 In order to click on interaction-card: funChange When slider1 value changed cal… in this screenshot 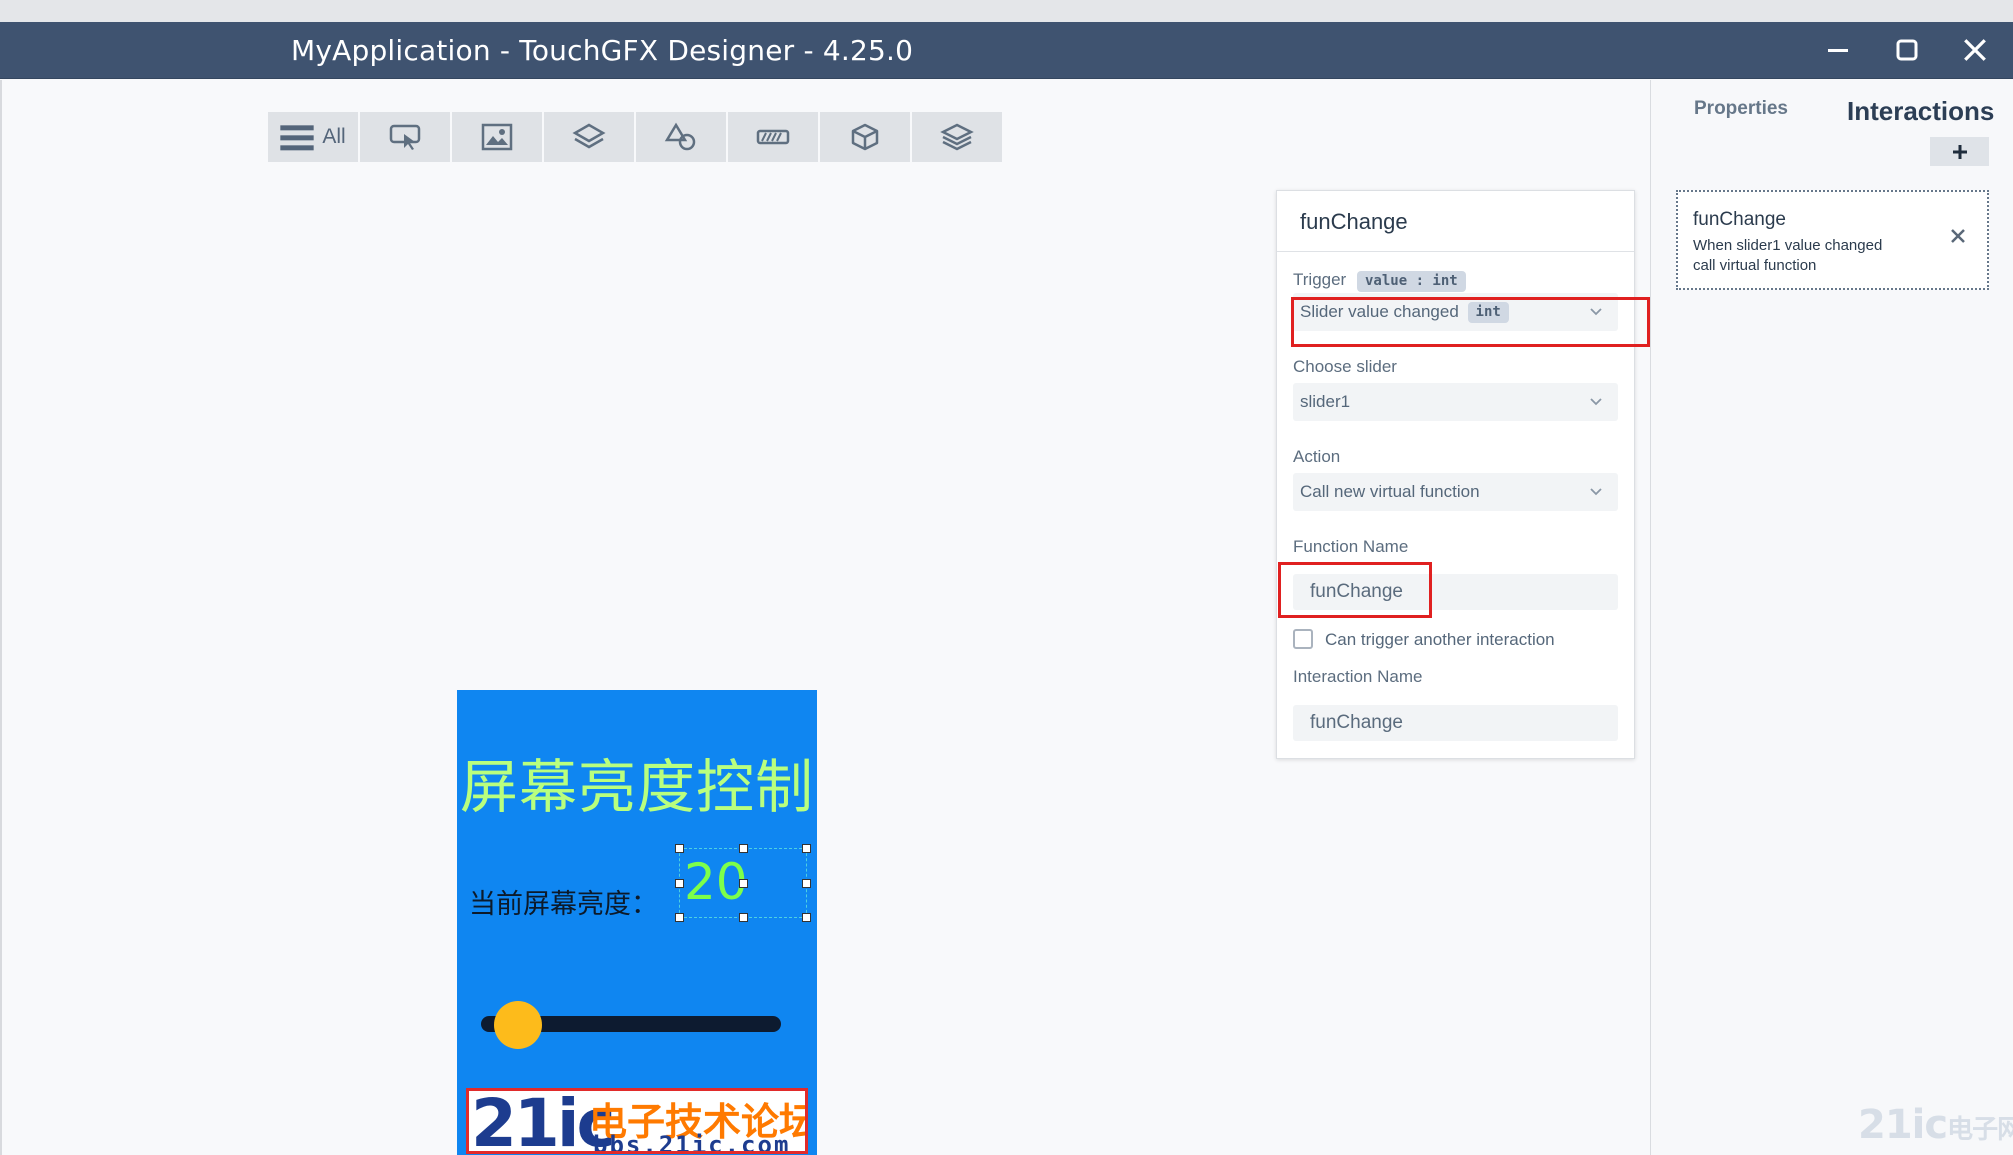, I will do `click(1832, 240)`.